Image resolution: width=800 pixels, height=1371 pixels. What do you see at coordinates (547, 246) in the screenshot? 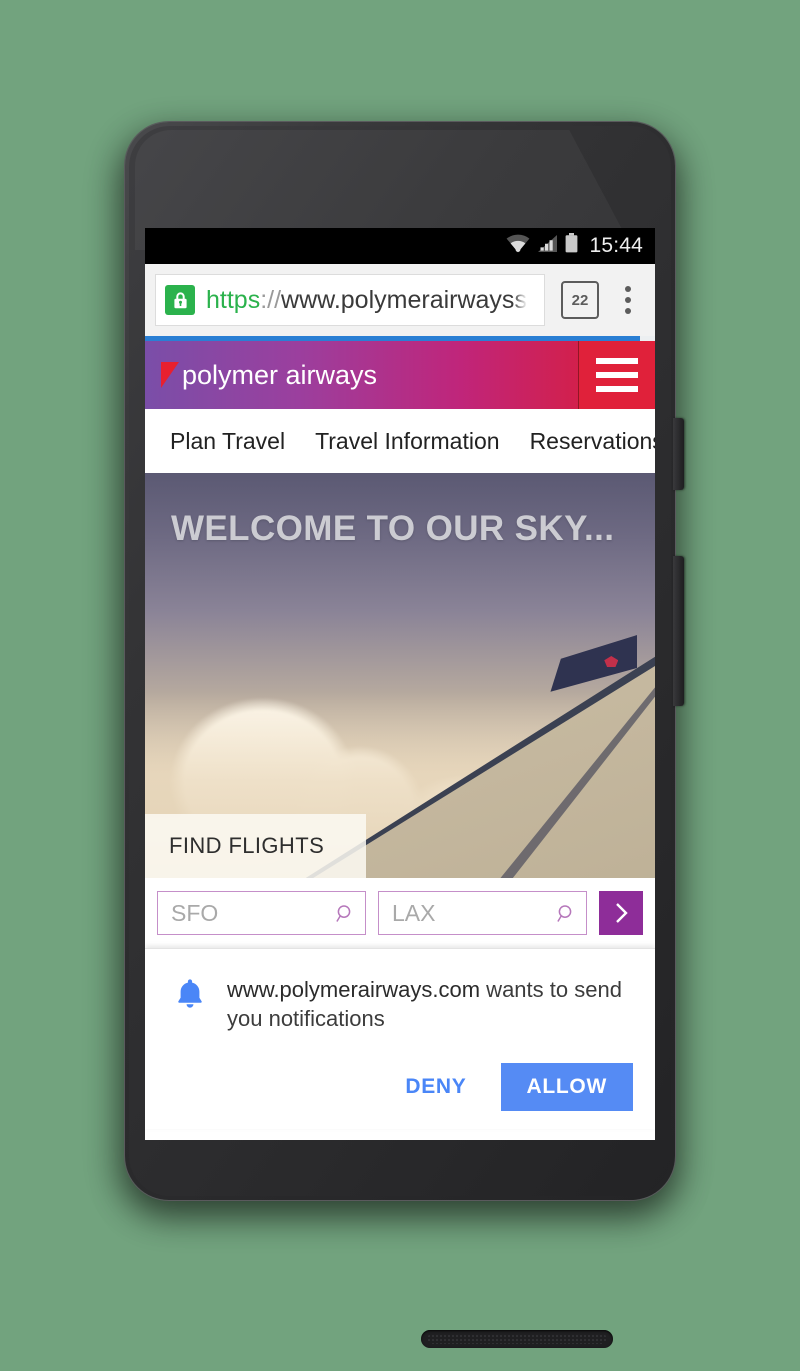
I see `cellular-signal-icon` at bounding box center [547, 246].